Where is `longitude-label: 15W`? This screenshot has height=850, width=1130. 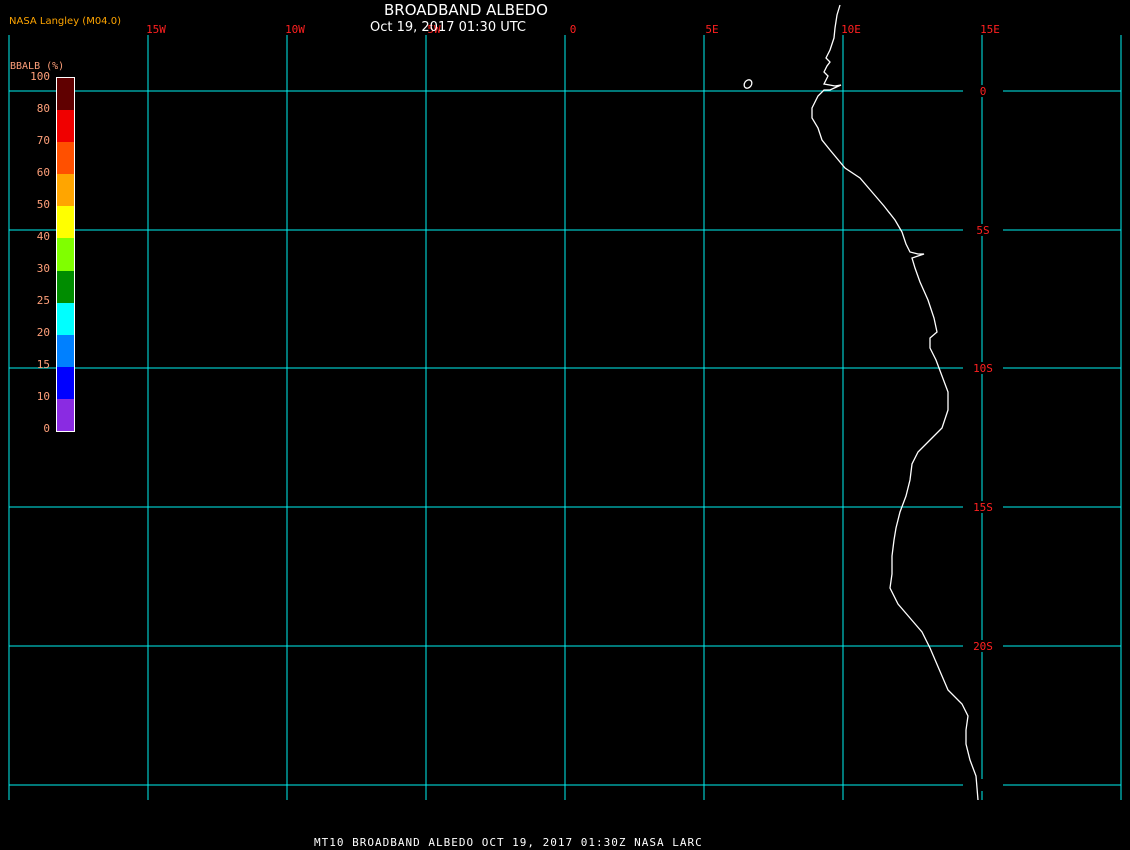 longitude-label: 15W is located at coordinates (156, 29).